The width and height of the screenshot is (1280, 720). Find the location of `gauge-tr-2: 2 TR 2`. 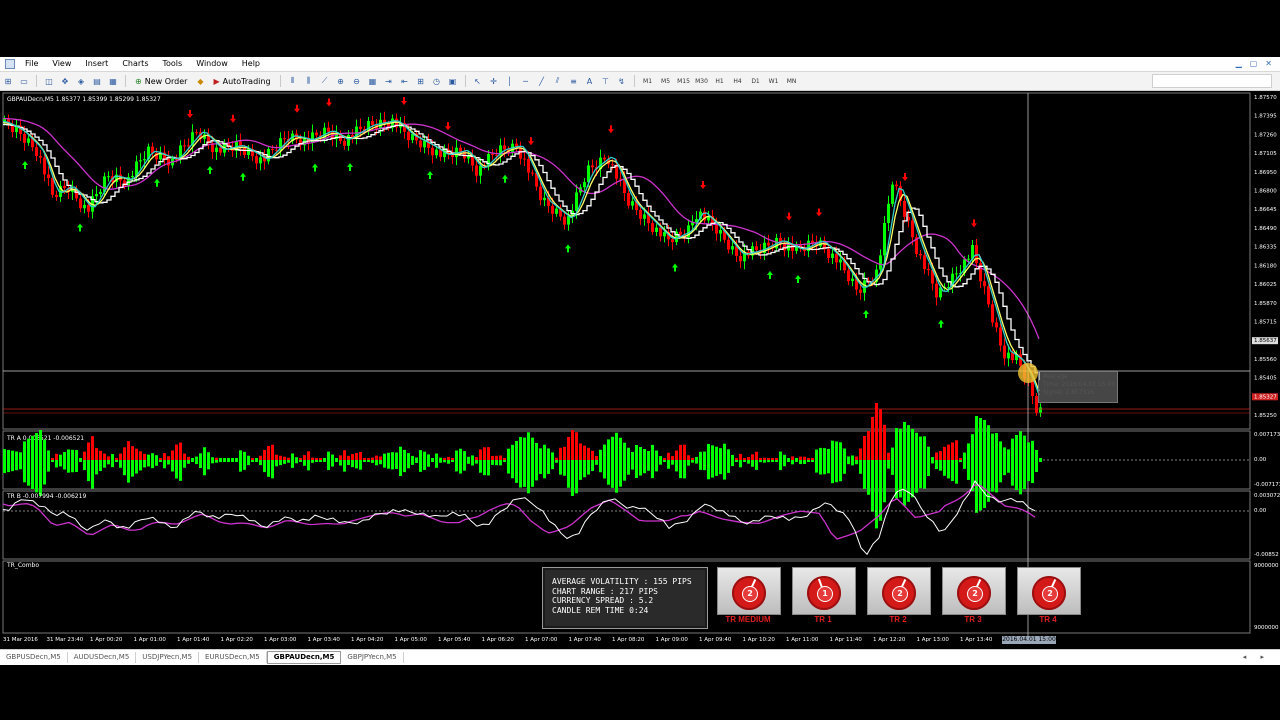

gauge-tr-2: 2 TR 2 is located at coordinates (898, 597).